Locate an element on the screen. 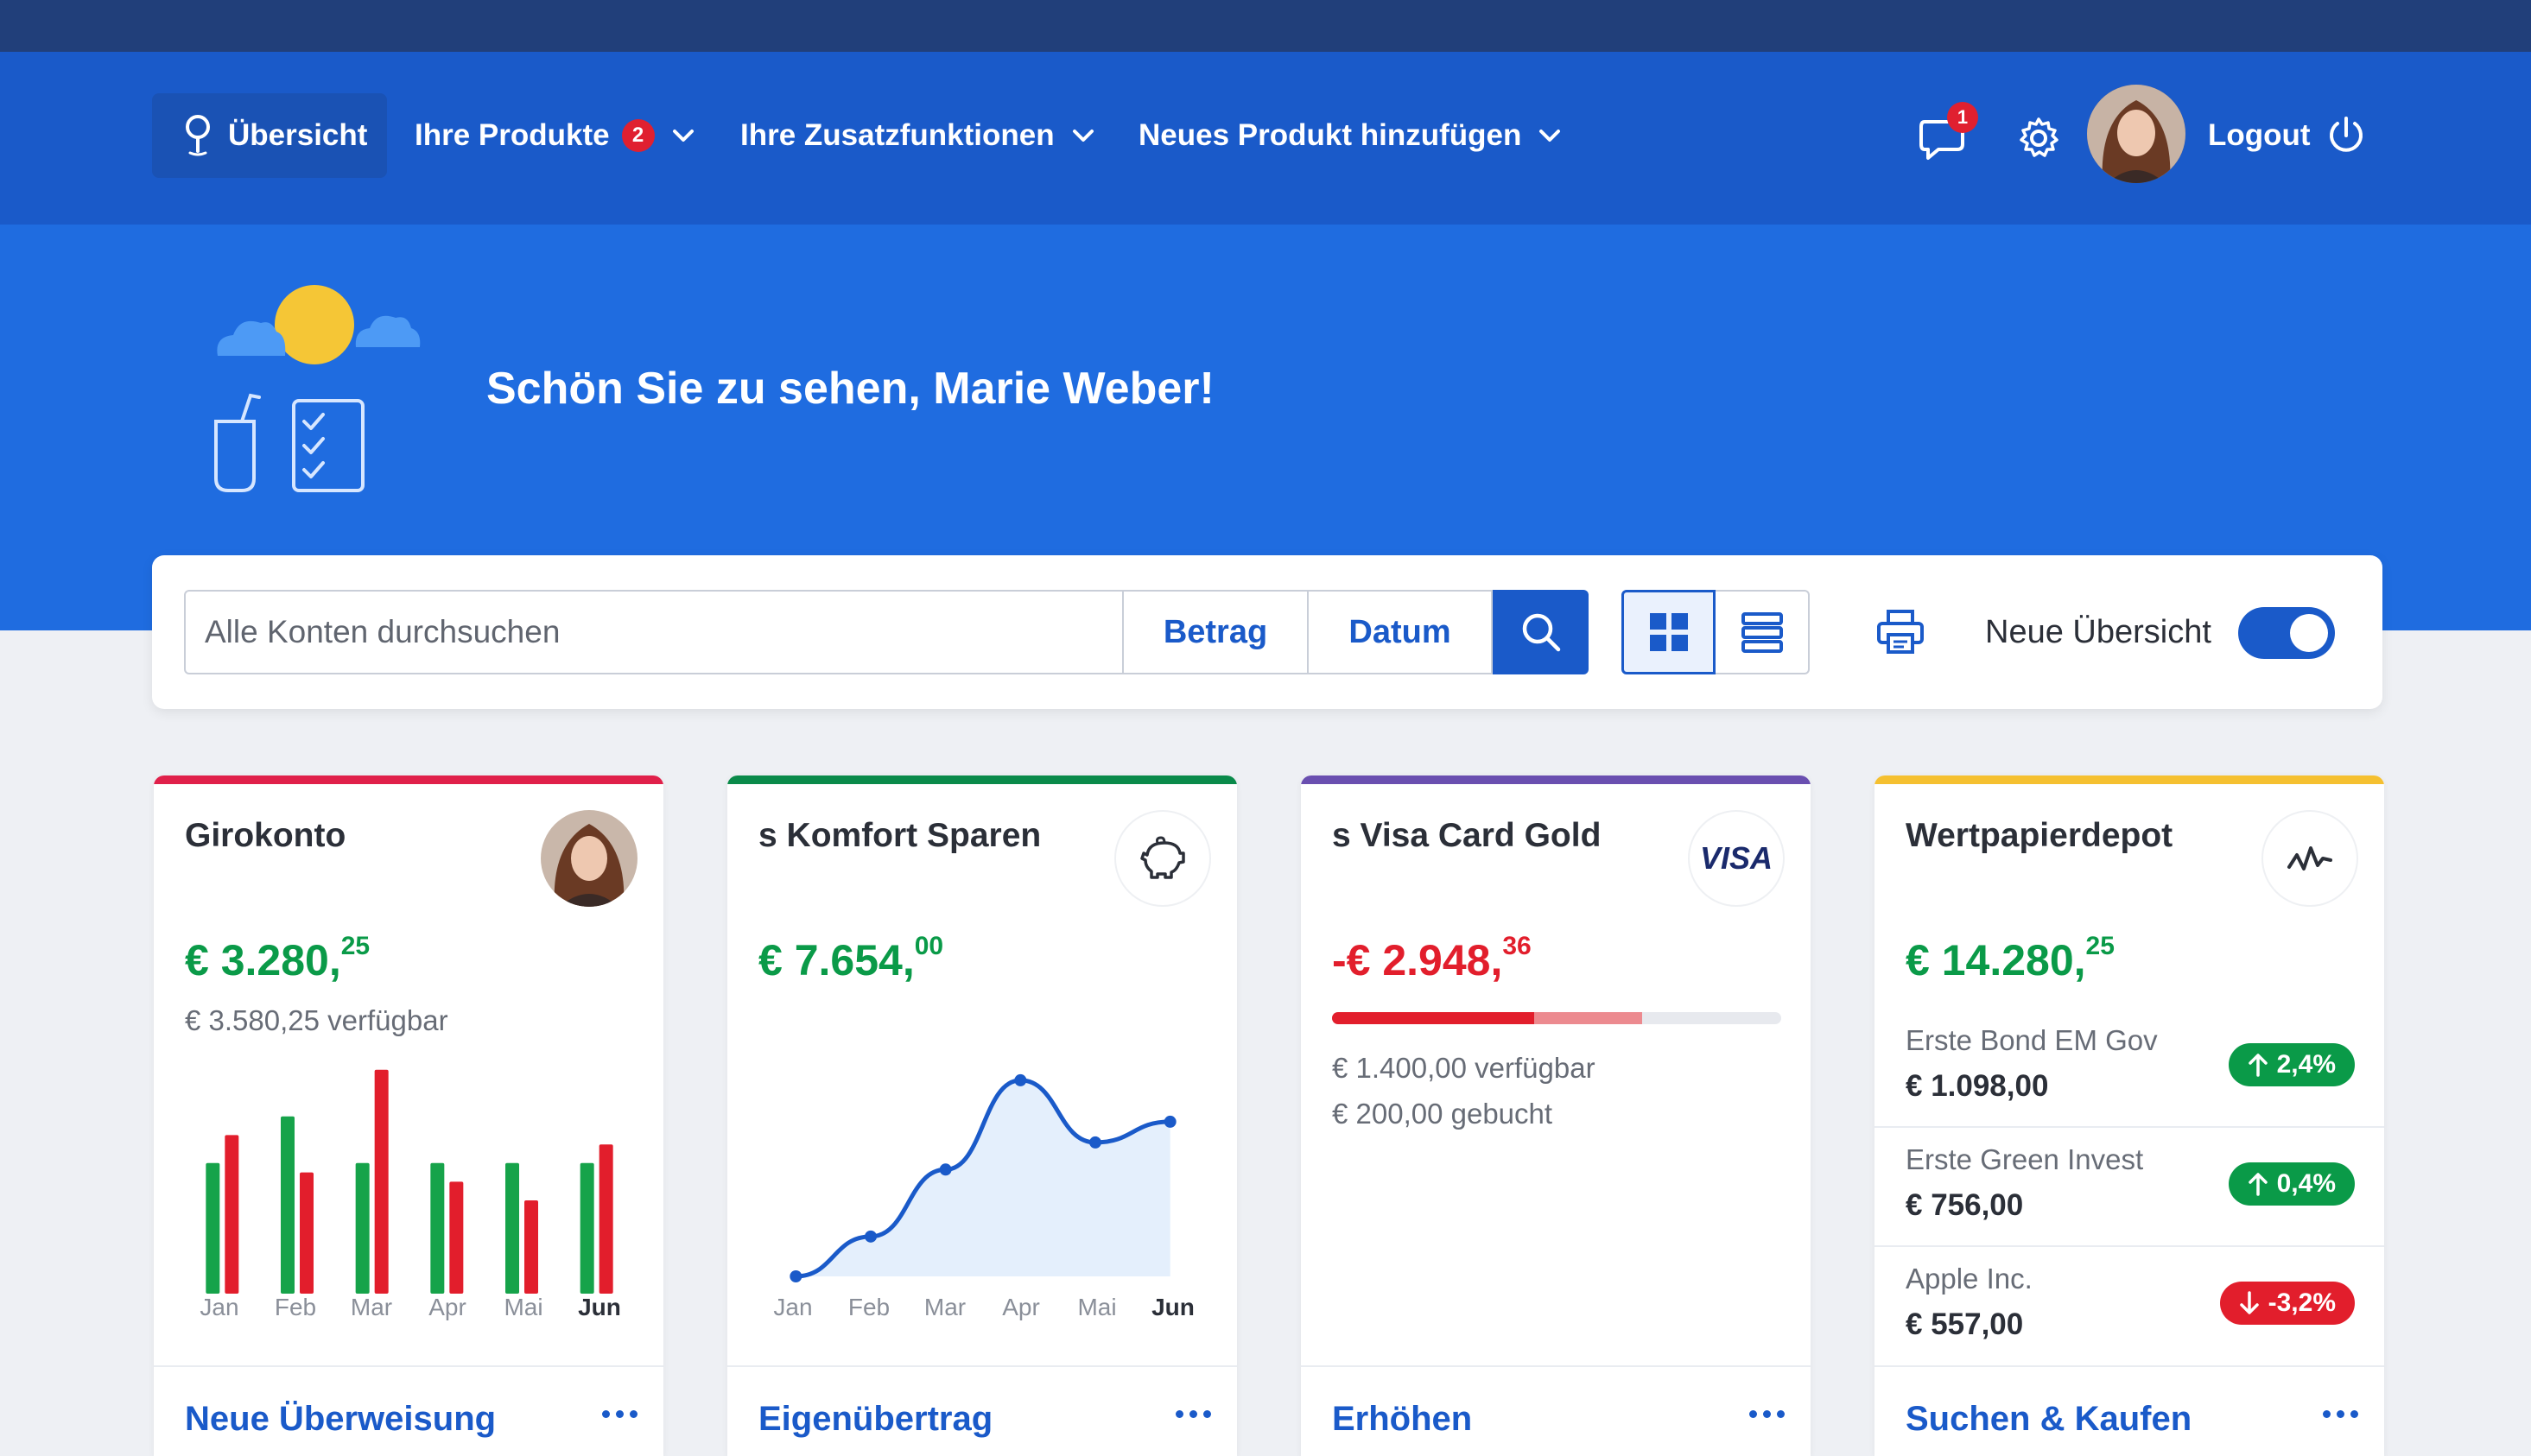  card-footer: Suchen & Kaufen is located at coordinates (2129, 1411).